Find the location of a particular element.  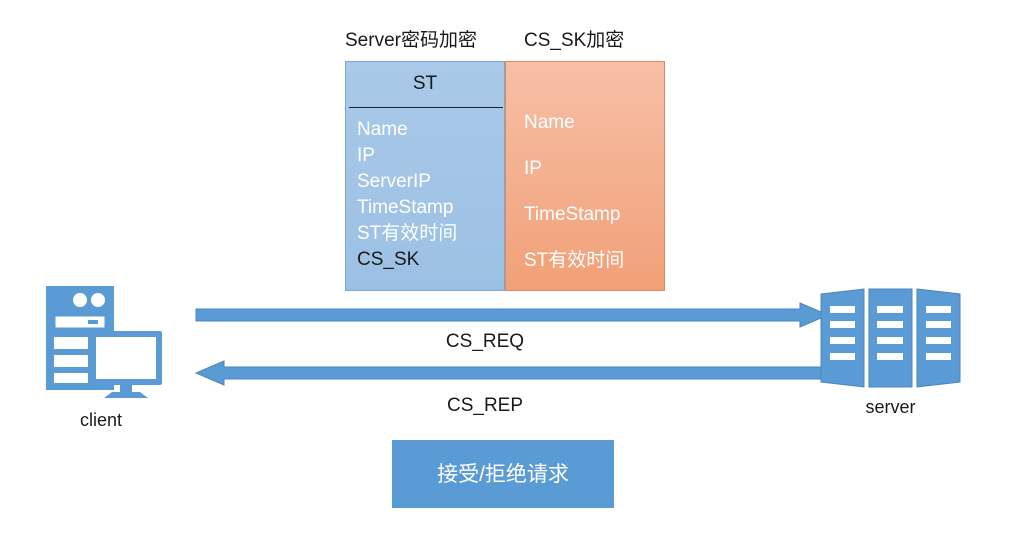

cssk-box-caption: CS_SK加密 is located at coordinates (574, 40).